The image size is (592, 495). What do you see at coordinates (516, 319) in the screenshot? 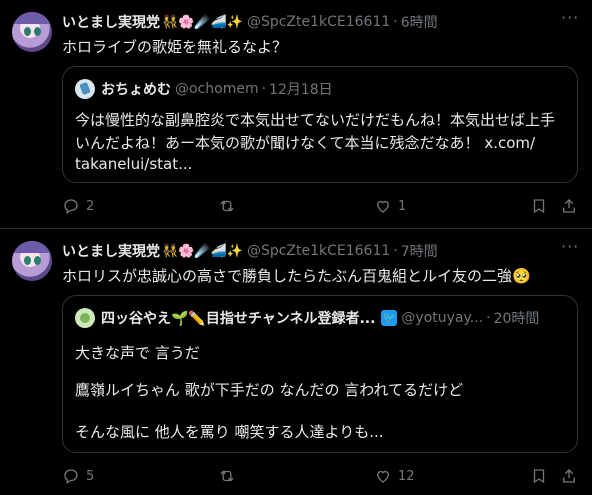
I see `quoted-time: 20時間` at bounding box center [516, 319].